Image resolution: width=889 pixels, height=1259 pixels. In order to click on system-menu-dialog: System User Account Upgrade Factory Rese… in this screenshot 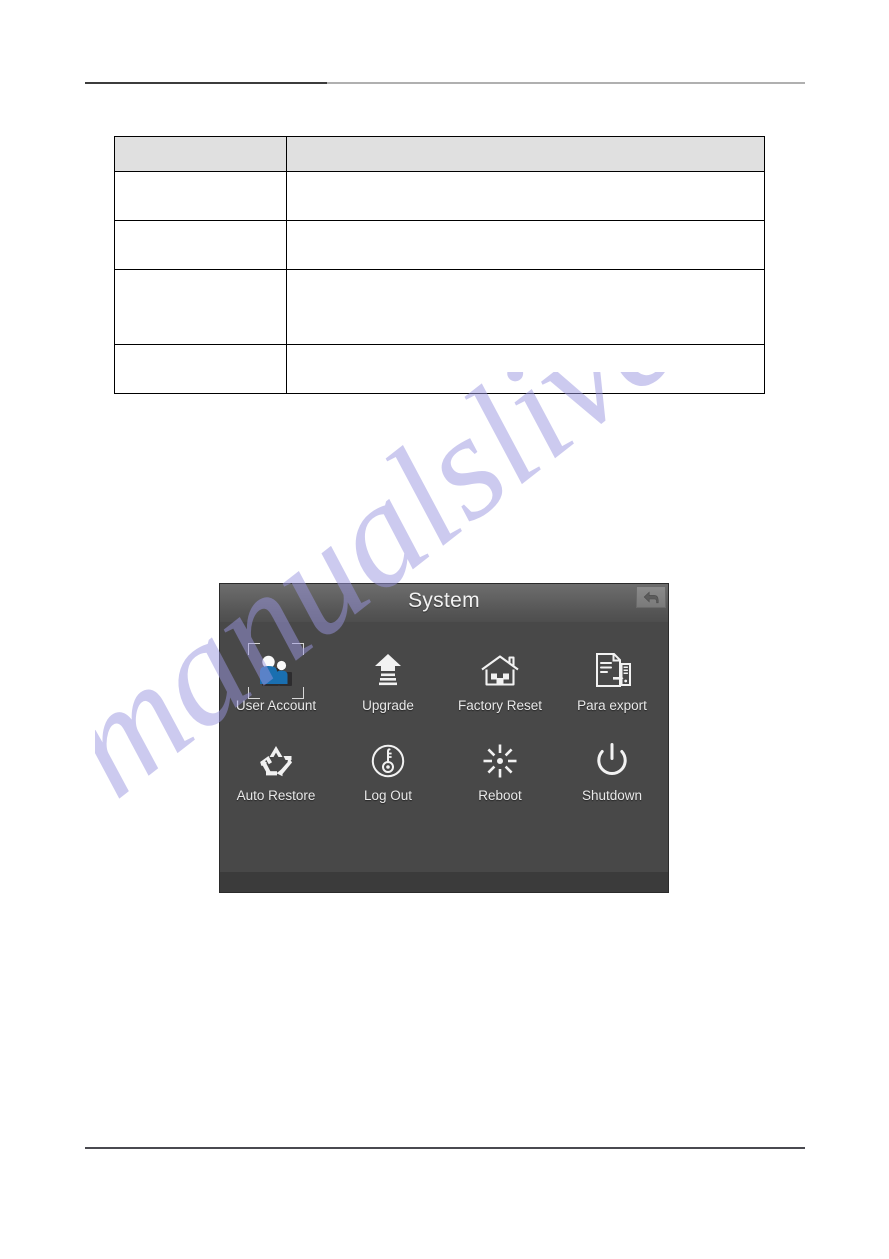, I will do `click(444, 738)`.